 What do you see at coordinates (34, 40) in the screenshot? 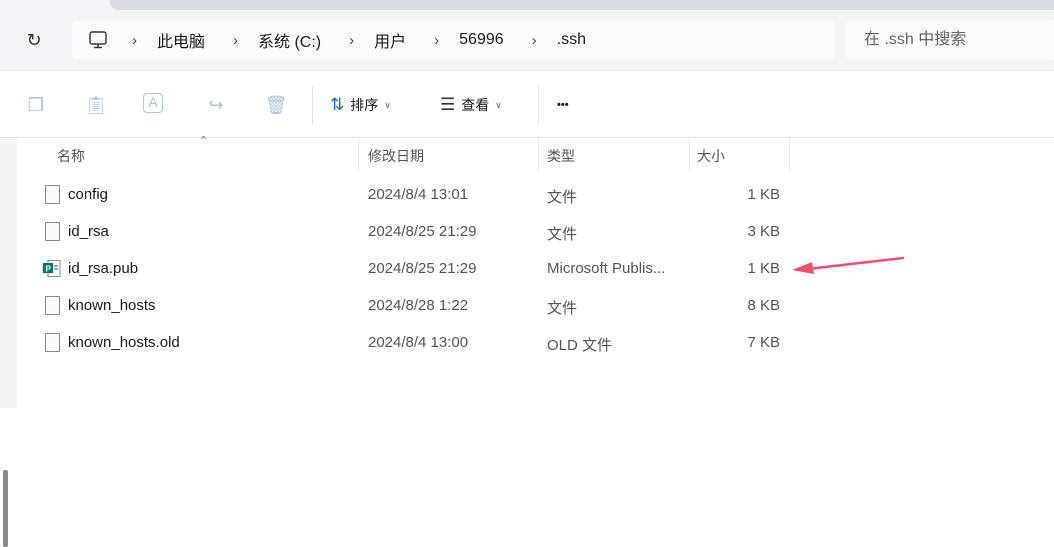
I see `refresh-button: ↻` at bounding box center [34, 40].